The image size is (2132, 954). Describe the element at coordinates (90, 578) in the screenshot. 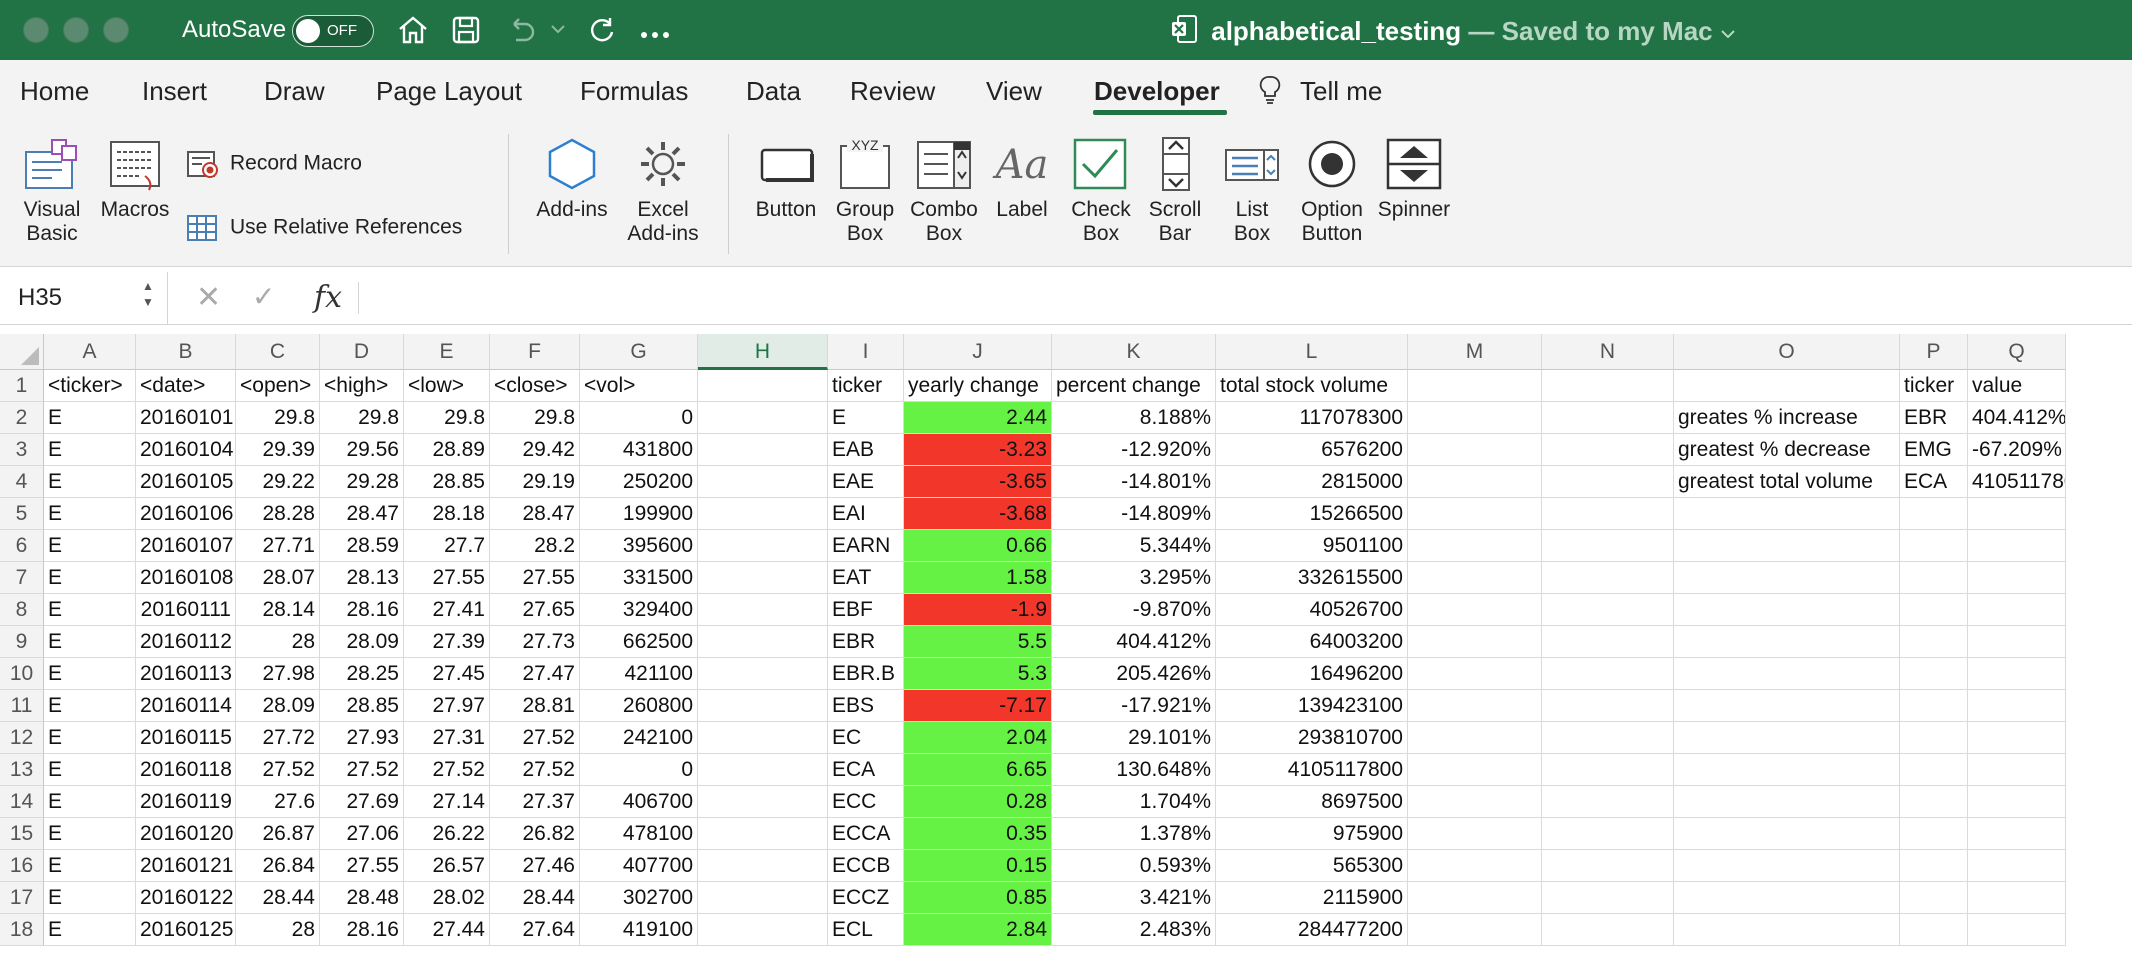

I see `cell-a7: E` at that location.